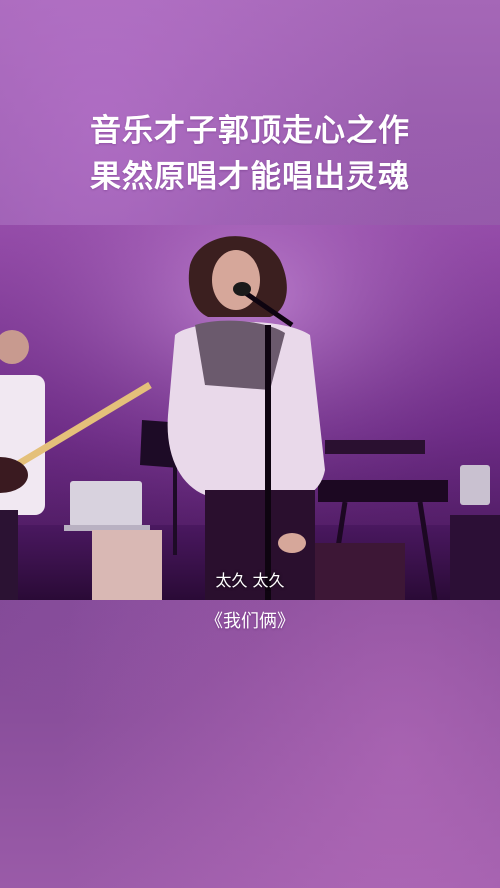  What do you see at coordinates (107, 506) in the screenshot?
I see `laptop-left` at bounding box center [107, 506].